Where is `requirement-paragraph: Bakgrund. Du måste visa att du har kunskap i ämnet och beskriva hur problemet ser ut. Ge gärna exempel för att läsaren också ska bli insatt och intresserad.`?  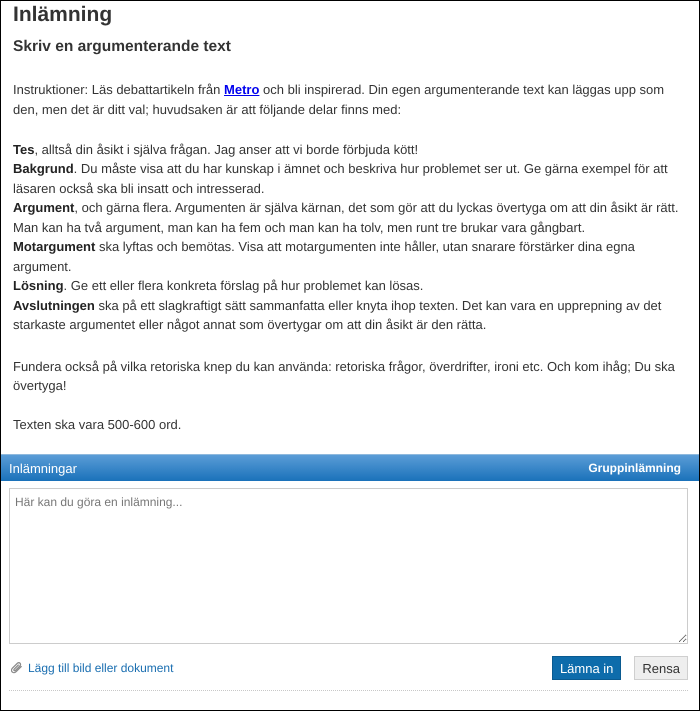
requirement-paragraph: Bakgrund. Du måste visa att du har kunskap i ämnet och beskriva hur problemet ser ut. Ge gärna exempel för att läsaren också ska bli insatt och intresserad. is located at coordinates (341, 179).